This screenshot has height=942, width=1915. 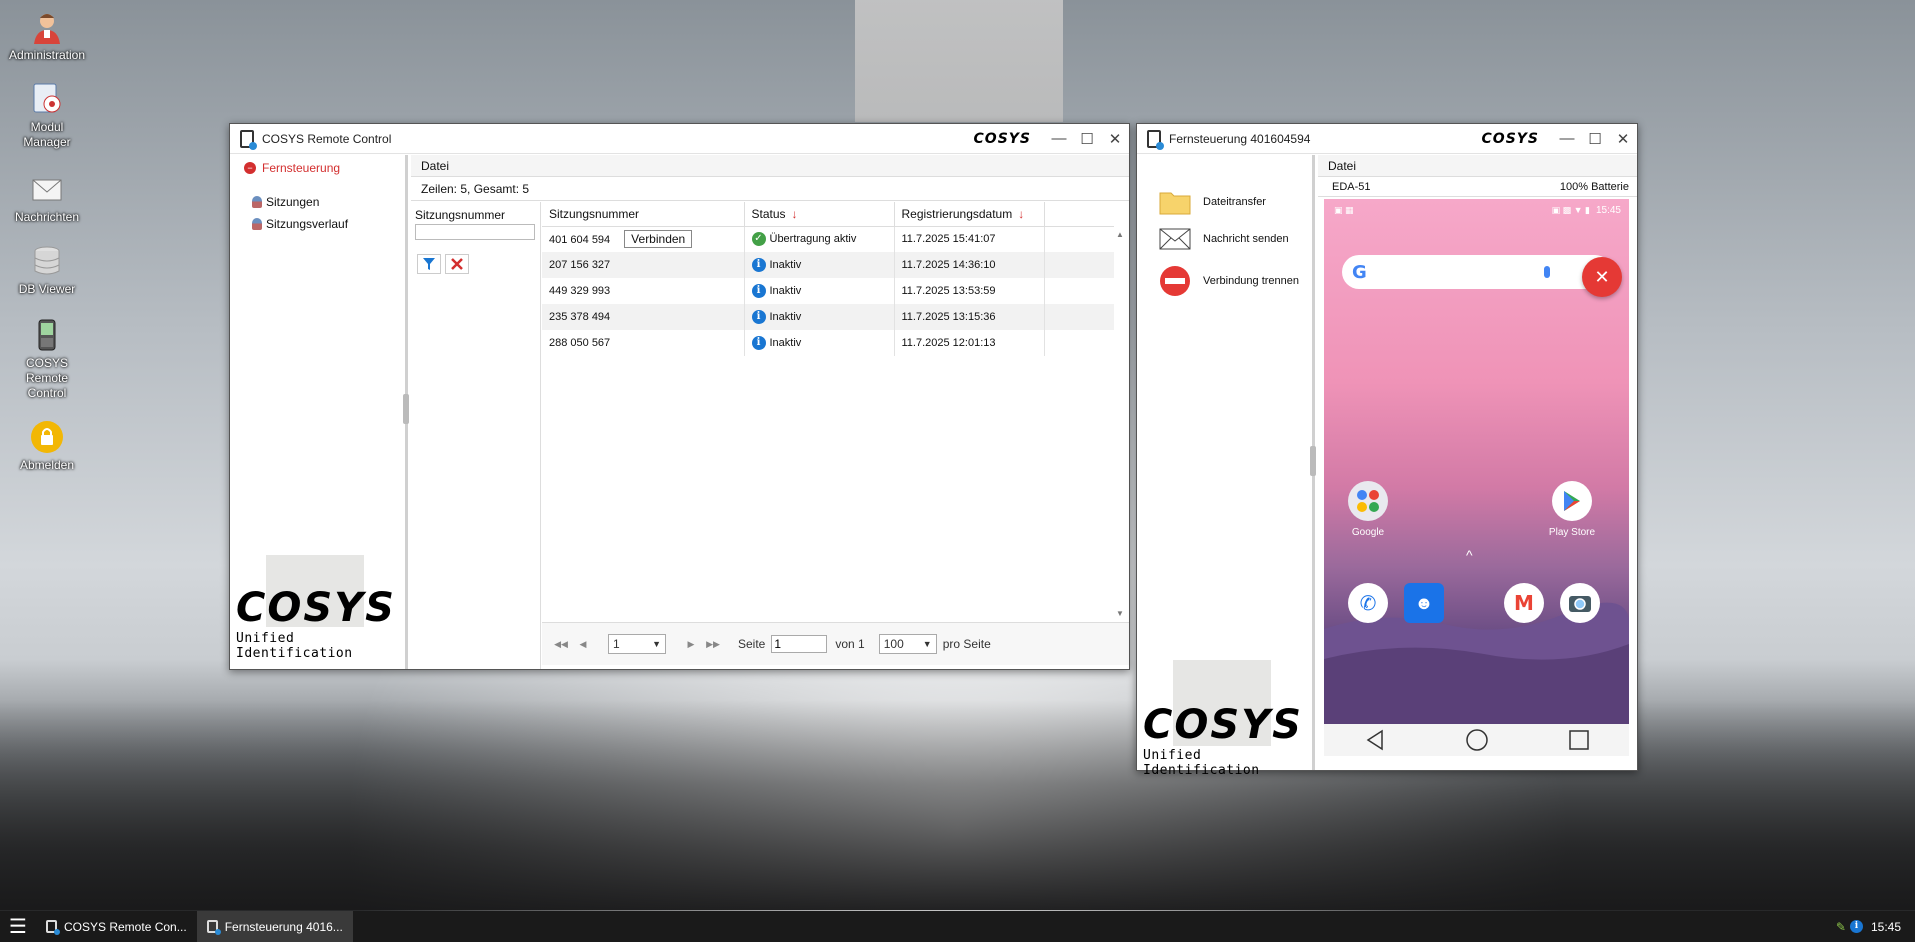 I want to click on gmail-icon: M, so click(x=1524, y=603).